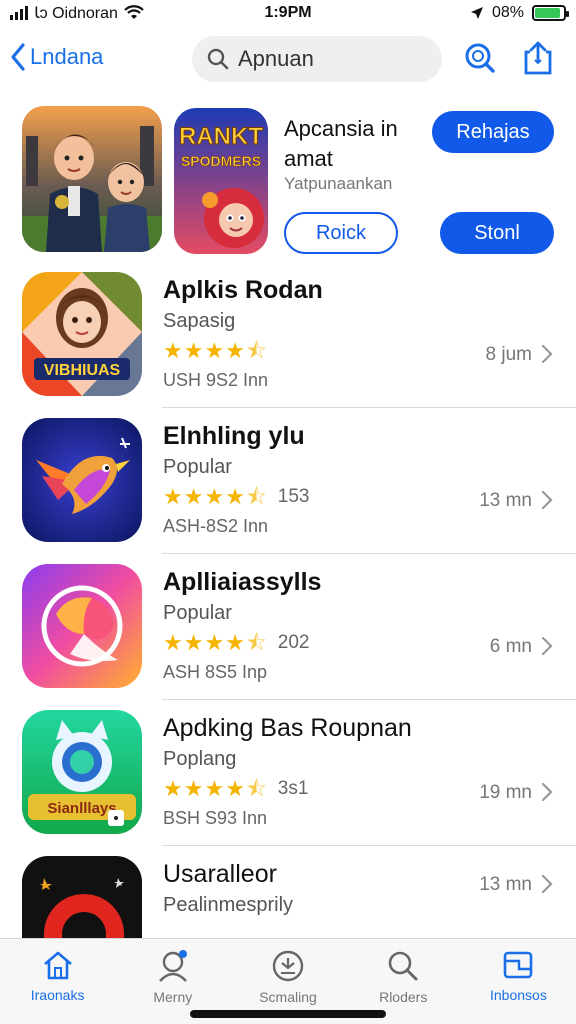  I want to click on status-bar: Ꙇᴐ Oidnoran 1:9PM 08%, so click(288, 13).